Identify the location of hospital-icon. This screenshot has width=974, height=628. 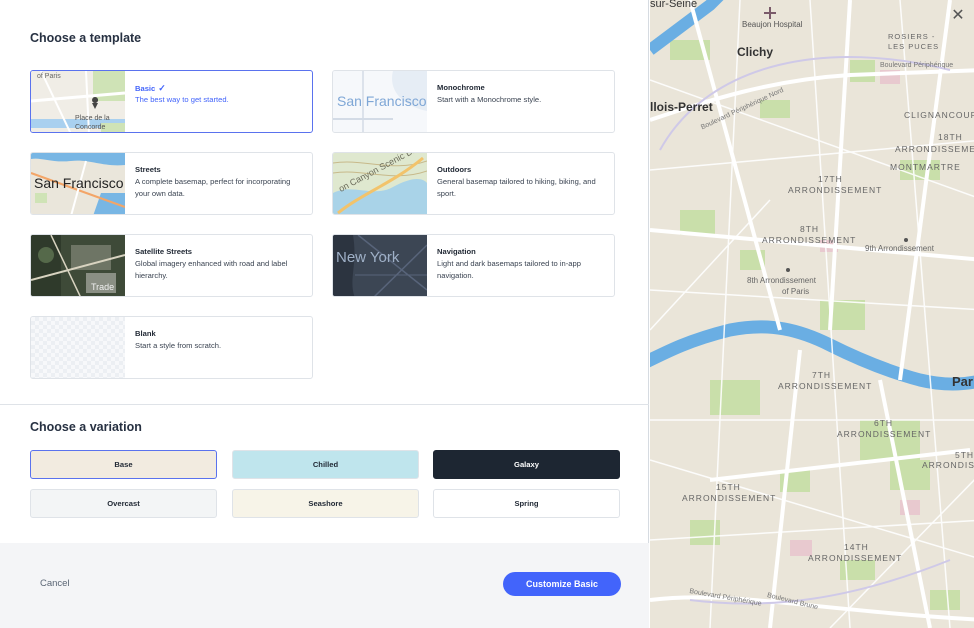
(770, 13).